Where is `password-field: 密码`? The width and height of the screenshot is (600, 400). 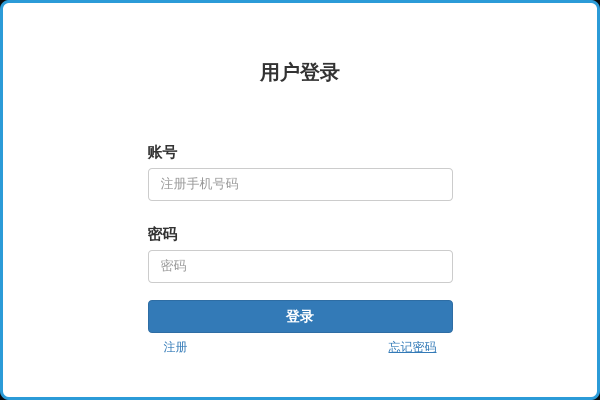
password-field: 密码 is located at coordinates (300, 266).